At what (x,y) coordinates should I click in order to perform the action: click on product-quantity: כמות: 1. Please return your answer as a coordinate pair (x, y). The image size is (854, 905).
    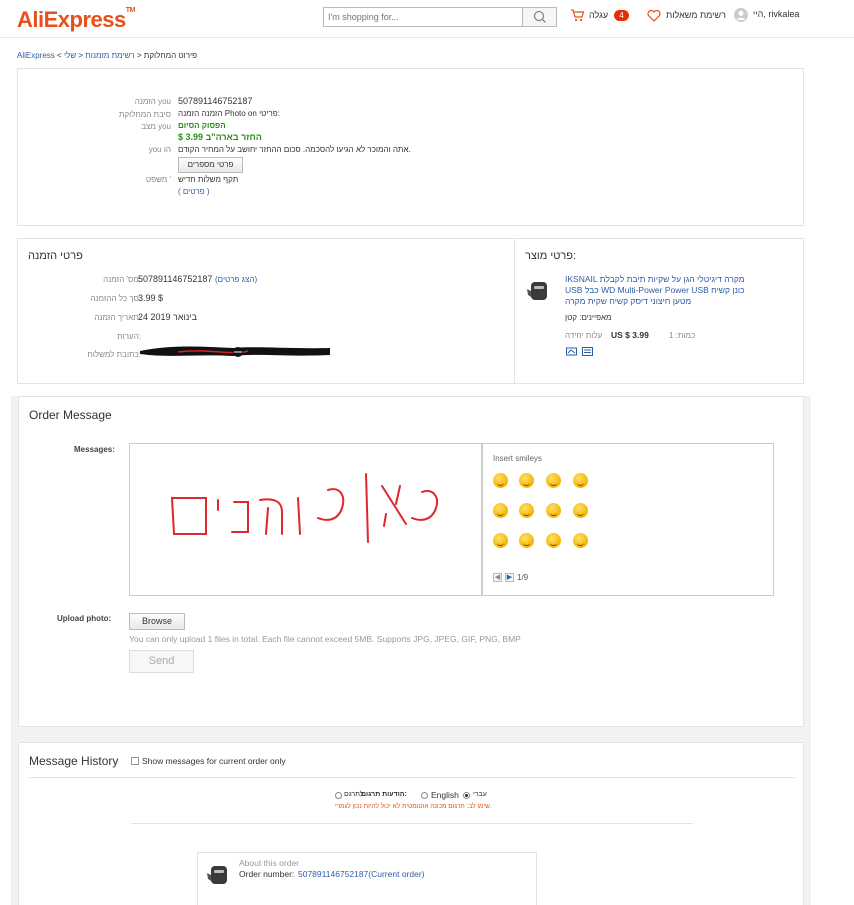
    Looking at the image, I should click on (682, 335).